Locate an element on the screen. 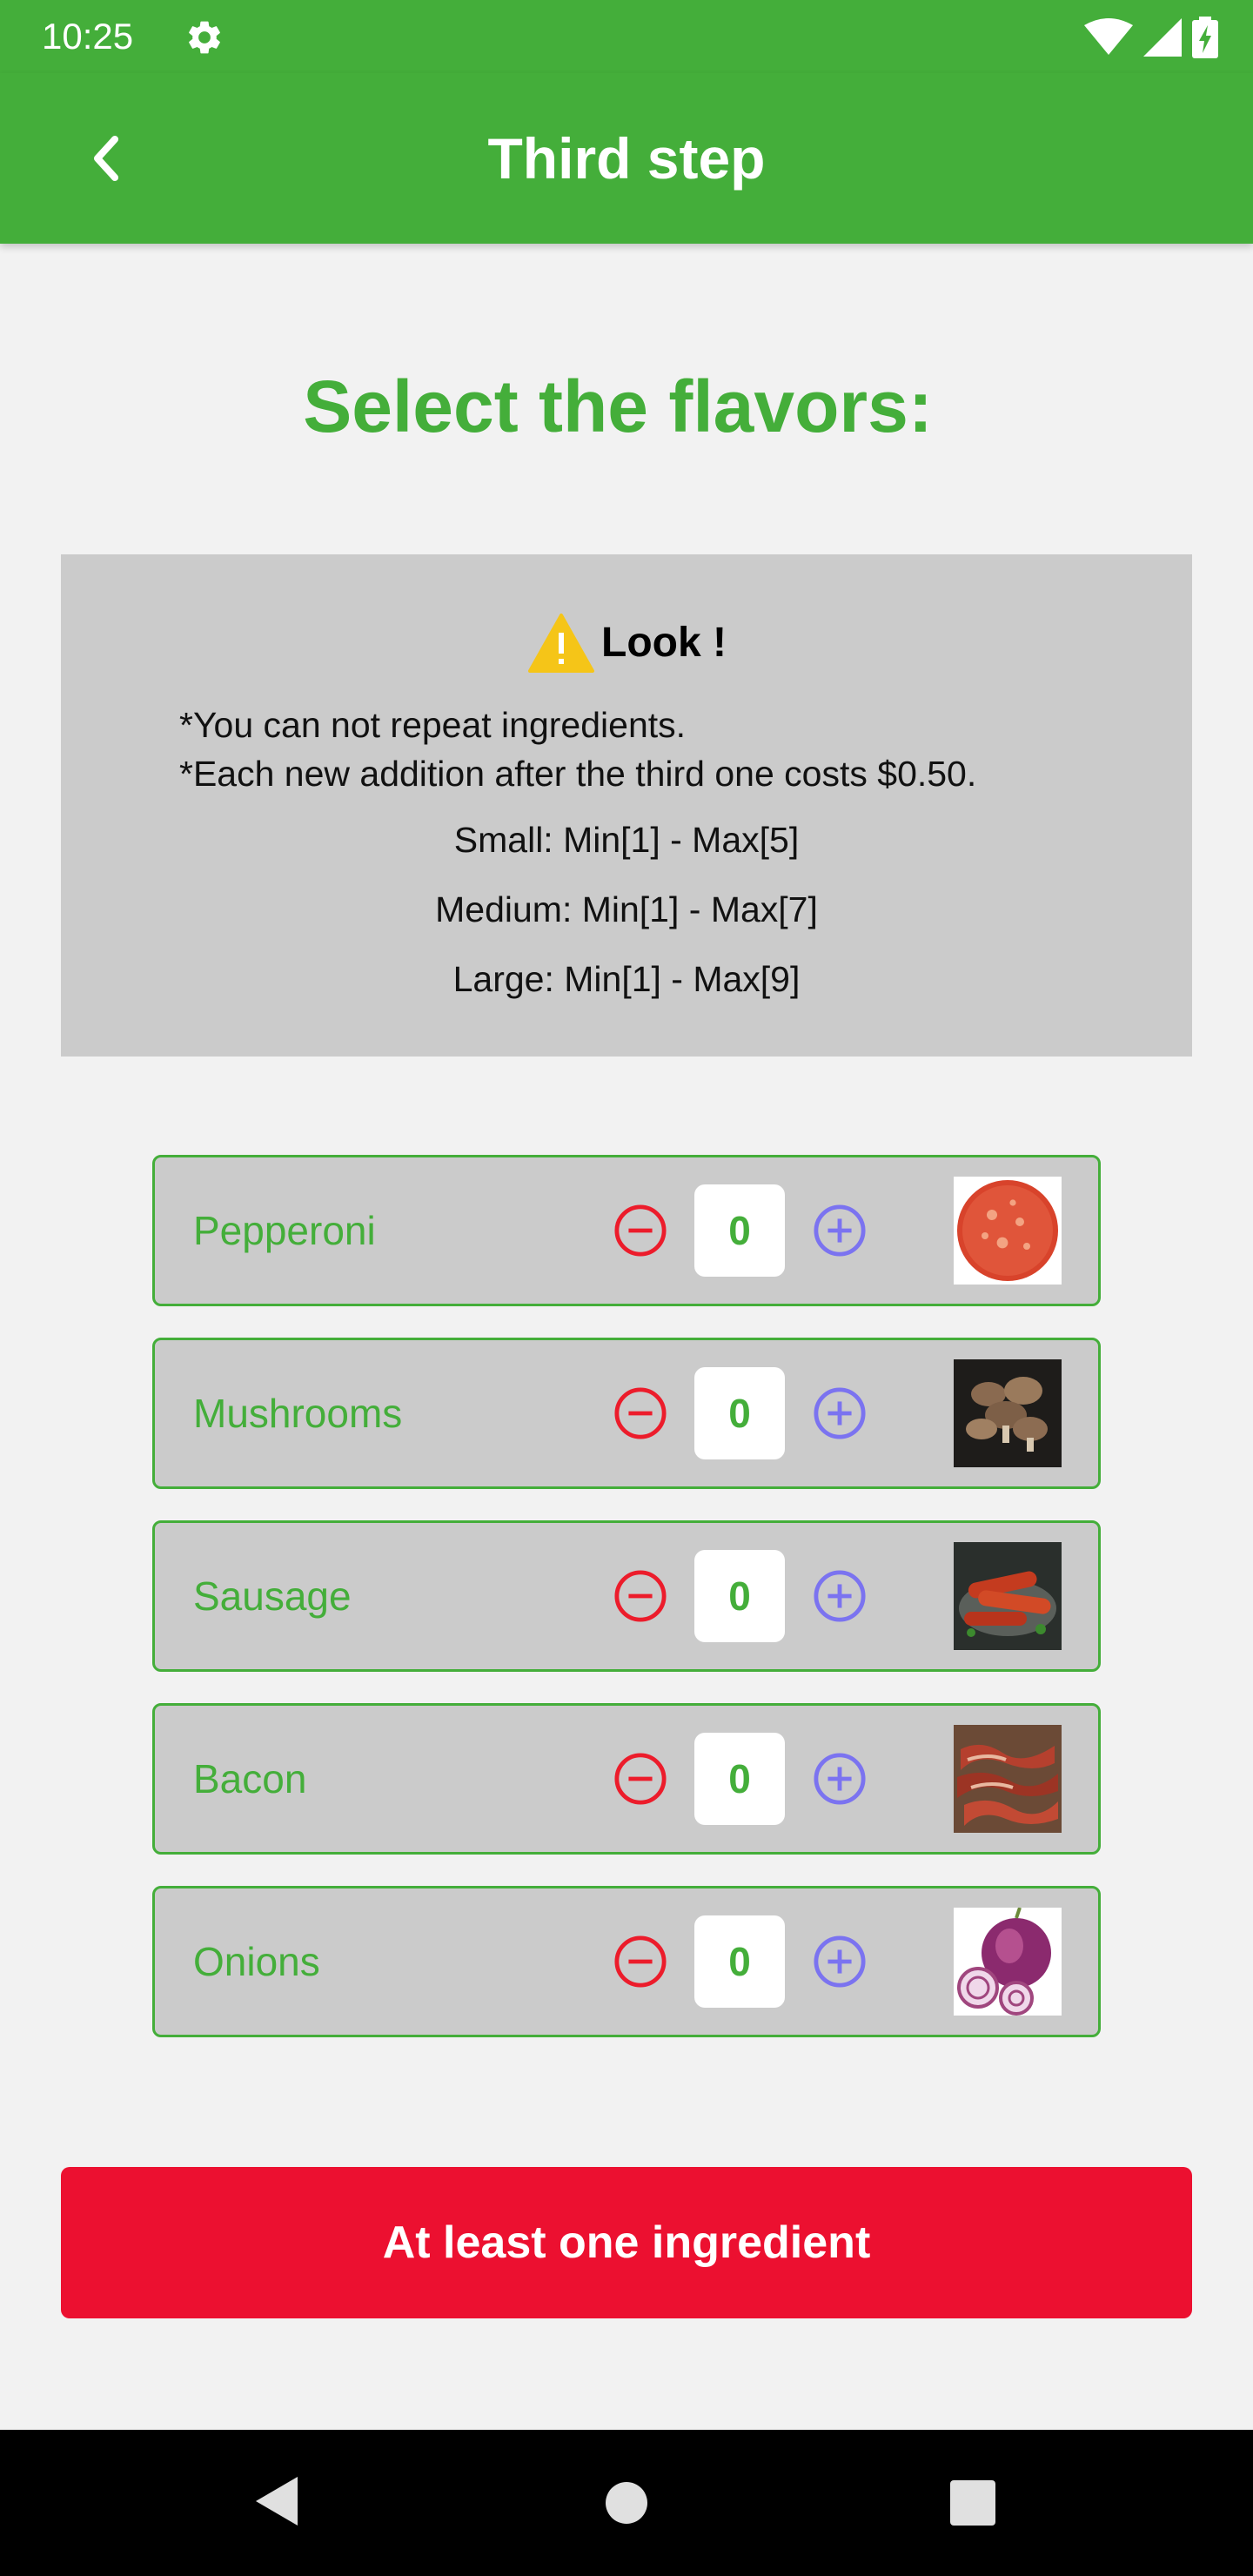 This screenshot has width=1253, height=2576. notice-size-small: Small: Min[1] - Max[5] is located at coordinates (626, 840).